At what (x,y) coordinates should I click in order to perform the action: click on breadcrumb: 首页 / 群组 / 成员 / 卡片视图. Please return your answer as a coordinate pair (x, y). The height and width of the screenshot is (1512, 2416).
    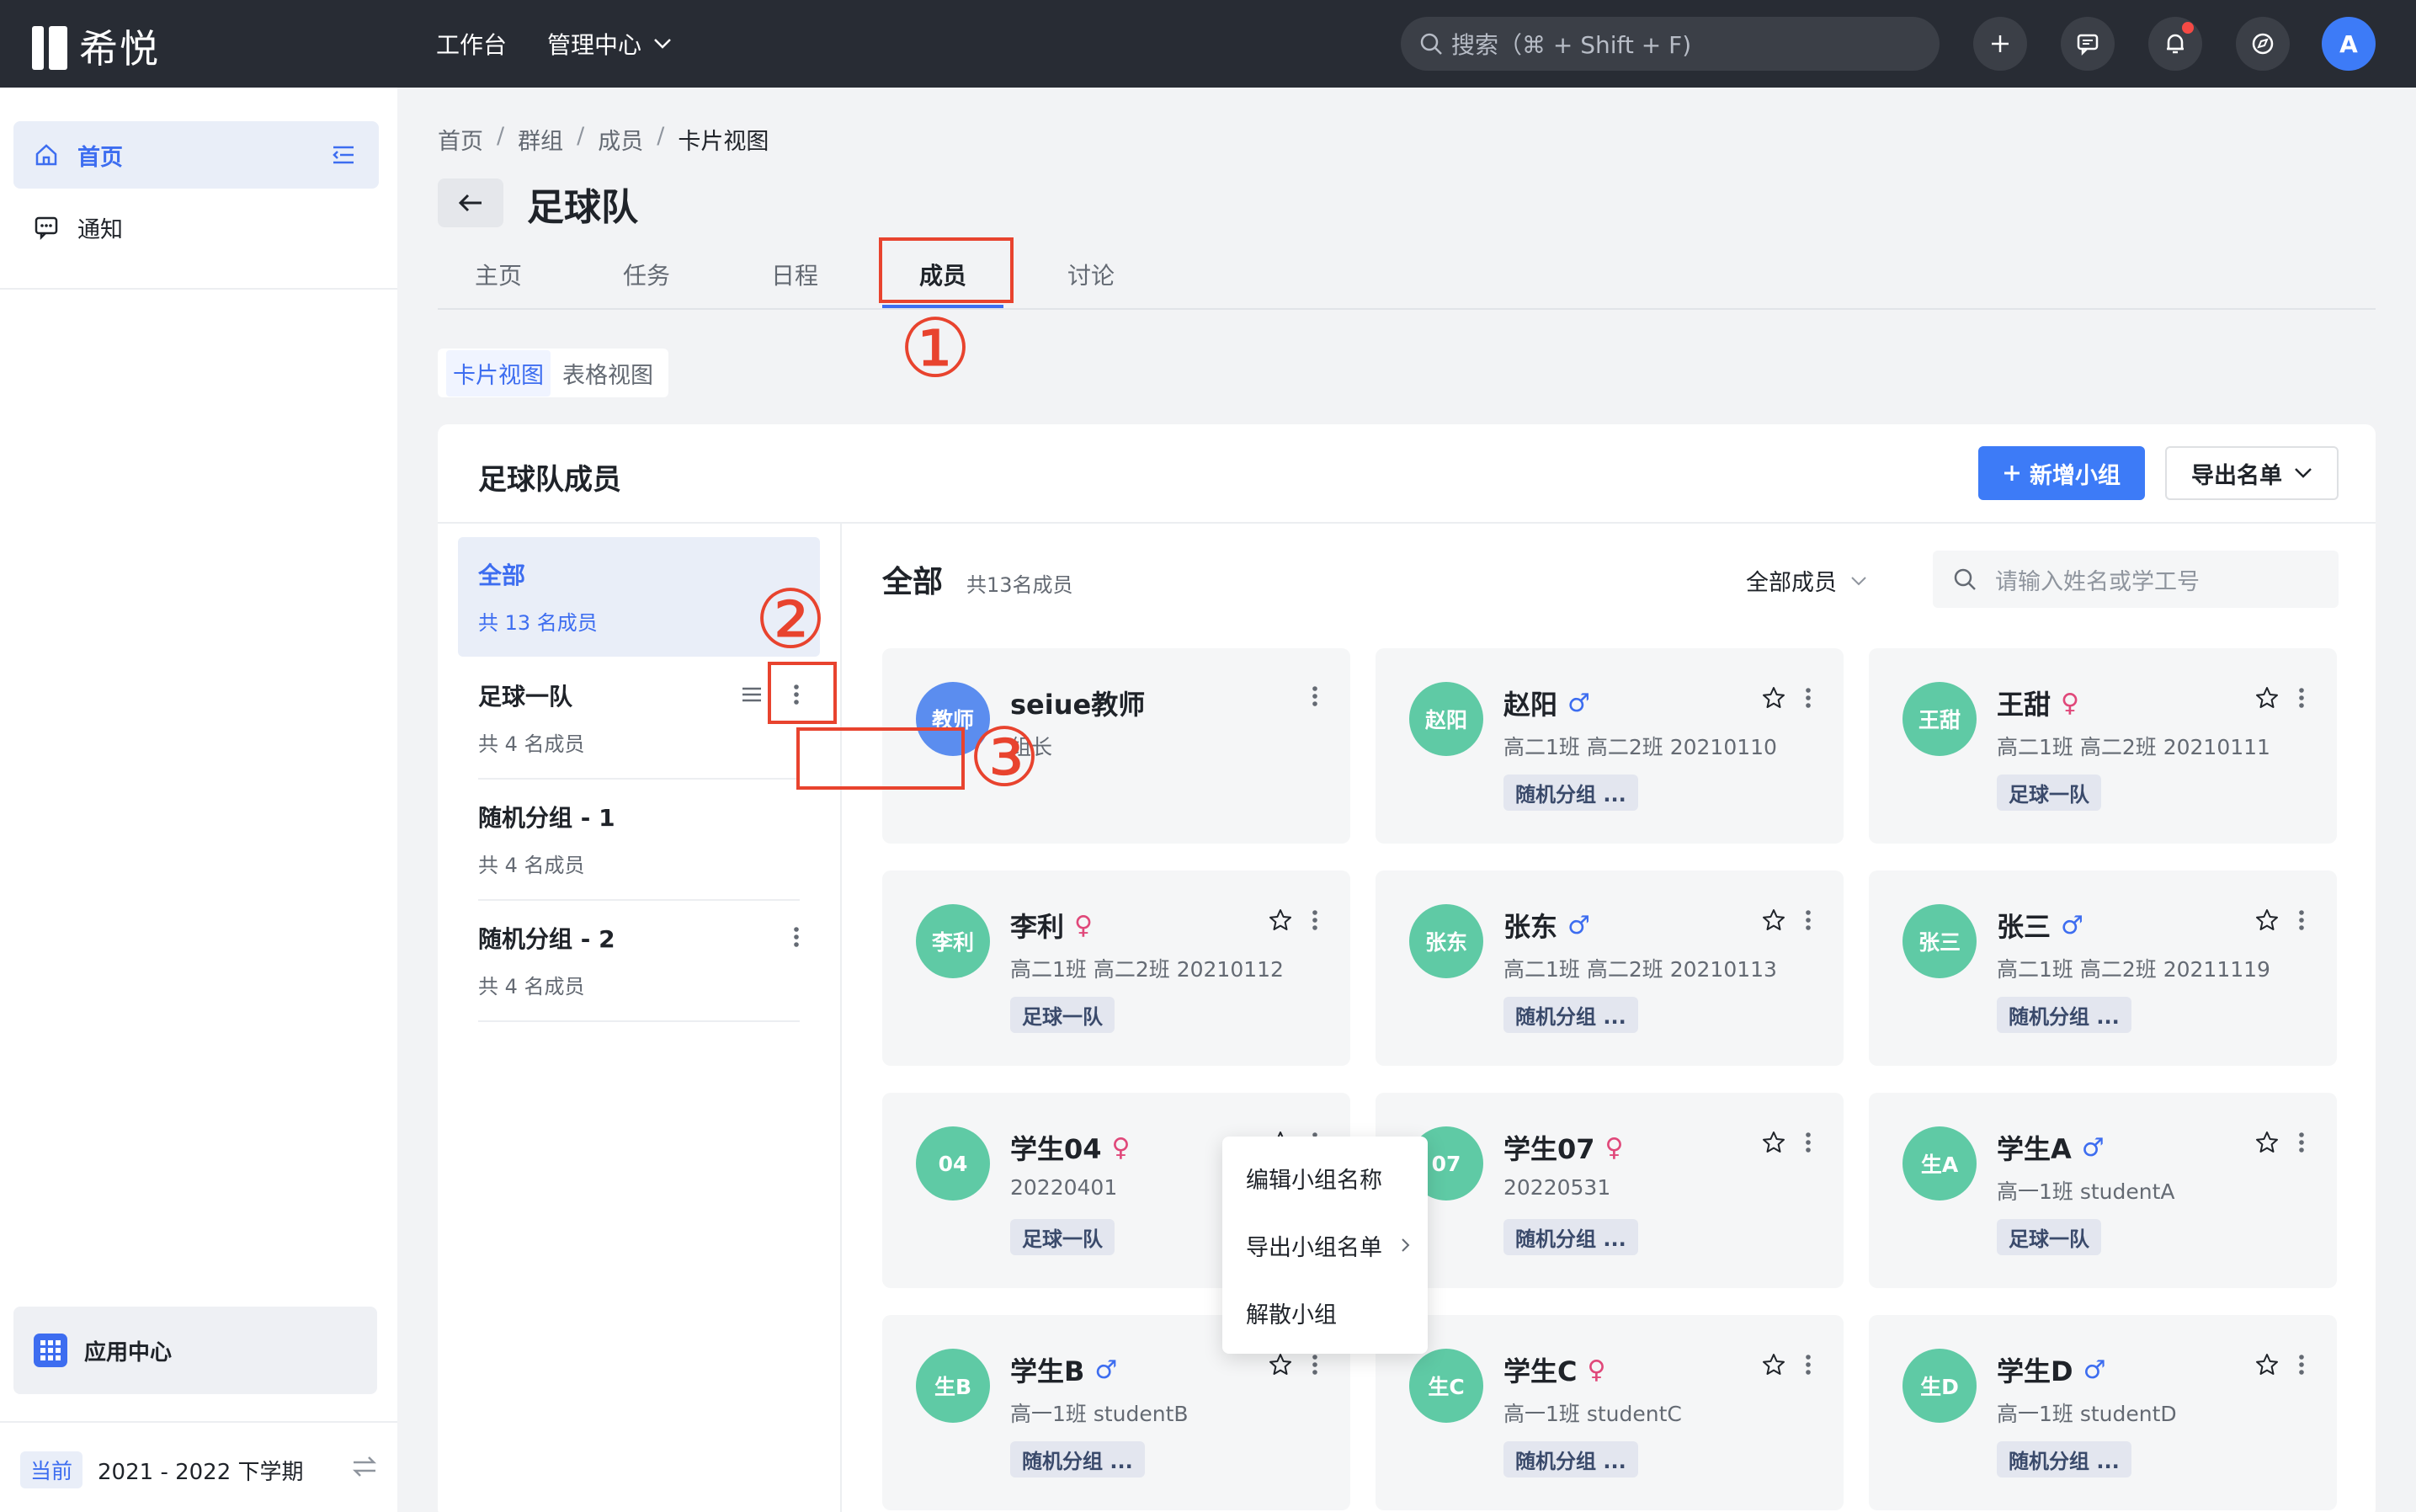
    Looking at the image, I should click on (603, 140).